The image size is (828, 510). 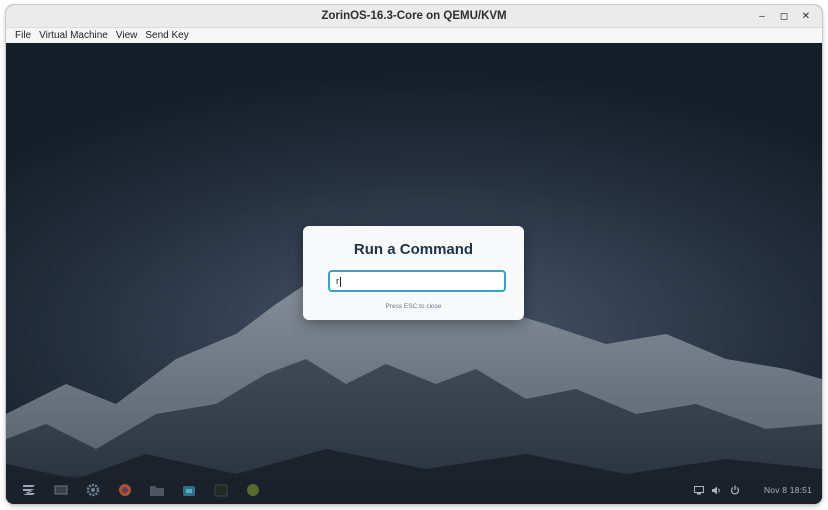 I want to click on dialog-title: Run a Command, so click(x=413, y=249).